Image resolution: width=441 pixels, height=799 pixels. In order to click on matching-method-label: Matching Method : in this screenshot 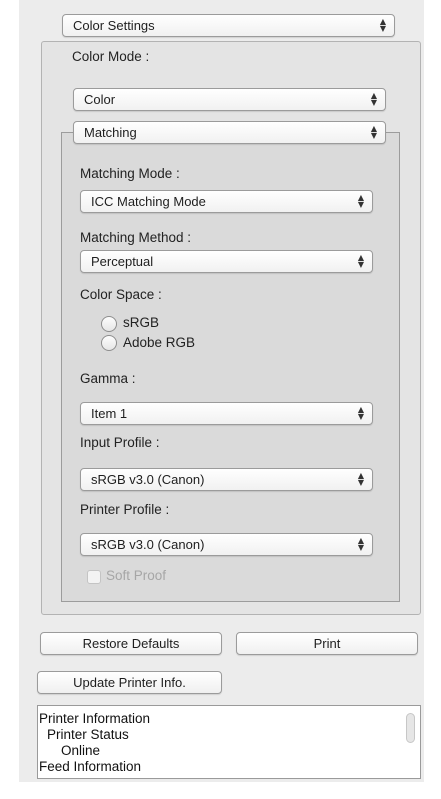, I will do `click(136, 237)`.